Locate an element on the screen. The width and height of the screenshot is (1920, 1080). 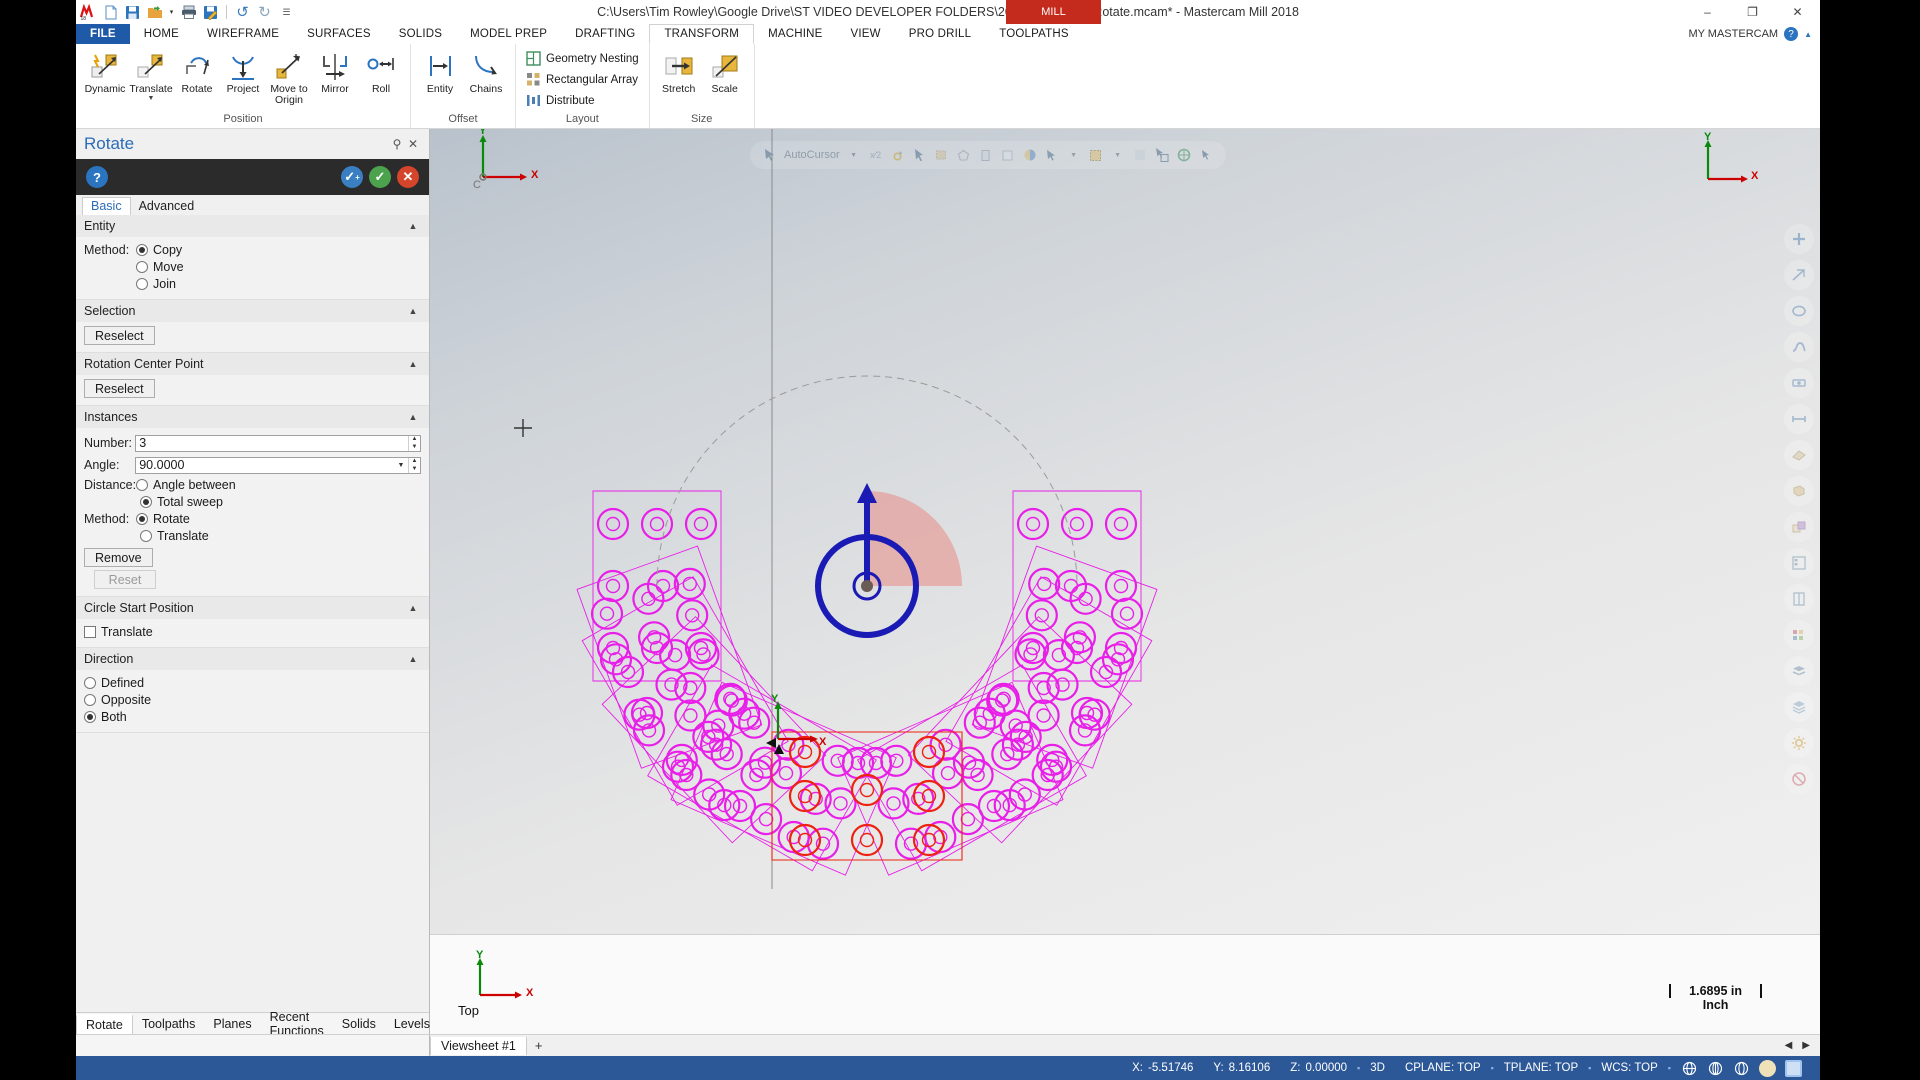
status-wcs: WCS: TOP is located at coordinates (1629, 1068).